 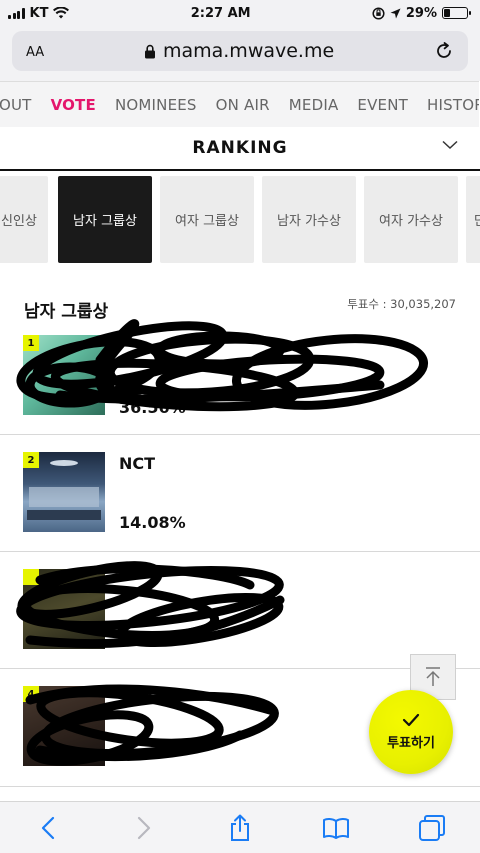 I want to click on share-icon, so click(x=240, y=827).